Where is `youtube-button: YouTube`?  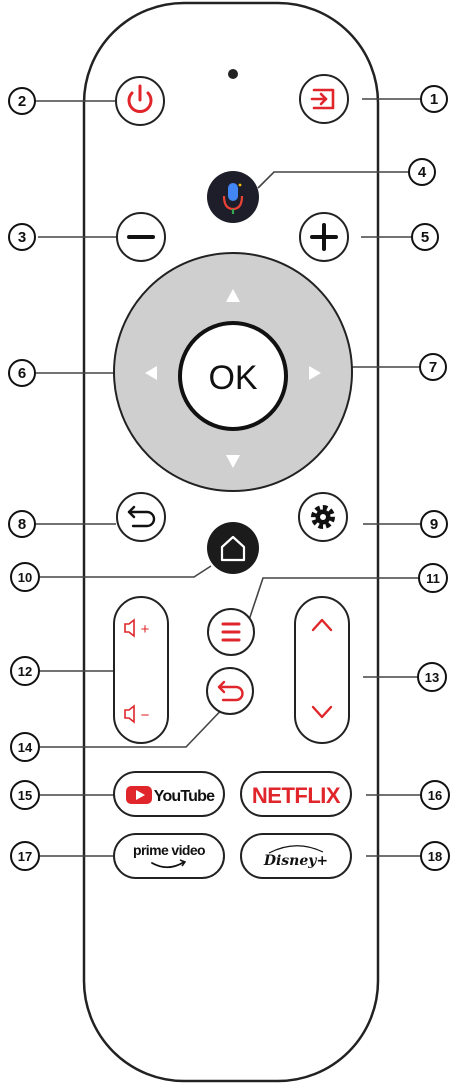 youtube-button: YouTube is located at coordinates (169, 794).